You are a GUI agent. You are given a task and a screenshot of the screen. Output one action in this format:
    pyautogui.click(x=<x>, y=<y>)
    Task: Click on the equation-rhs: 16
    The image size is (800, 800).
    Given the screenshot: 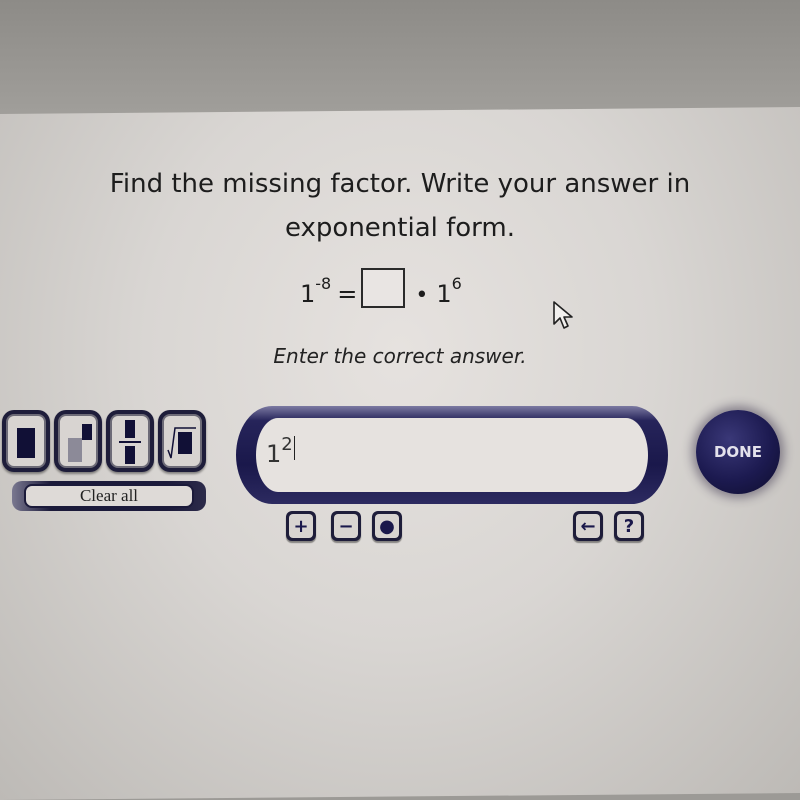 What is the action you would take?
    pyautogui.click(x=448, y=291)
    